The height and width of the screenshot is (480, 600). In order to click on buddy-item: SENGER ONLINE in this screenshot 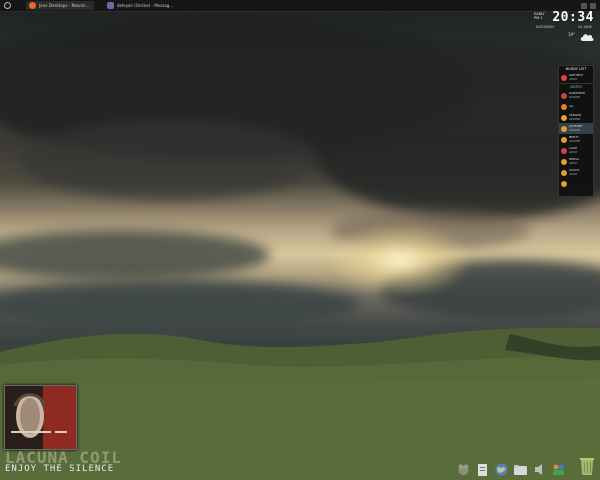, I will do `click(576, 117)`.